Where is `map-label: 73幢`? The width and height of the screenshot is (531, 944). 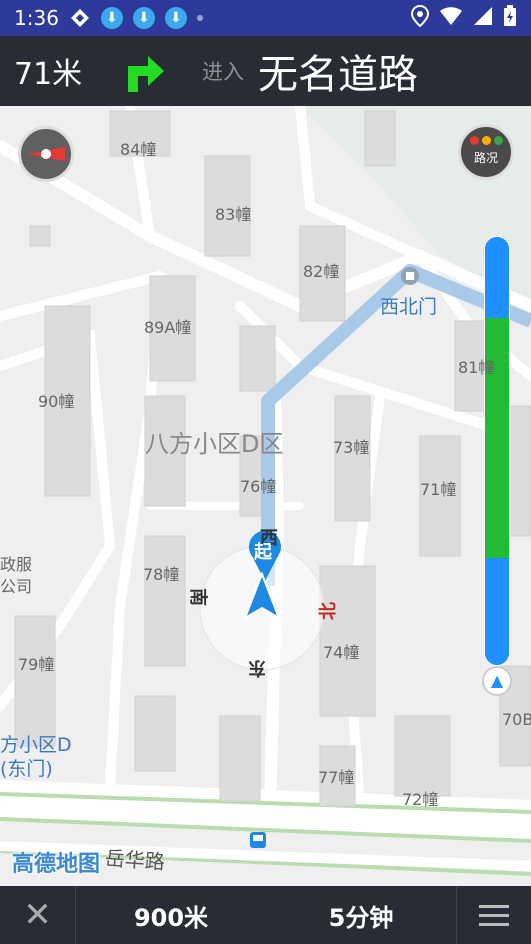
map-label: 73幢 is located at coordinates (351, 447).